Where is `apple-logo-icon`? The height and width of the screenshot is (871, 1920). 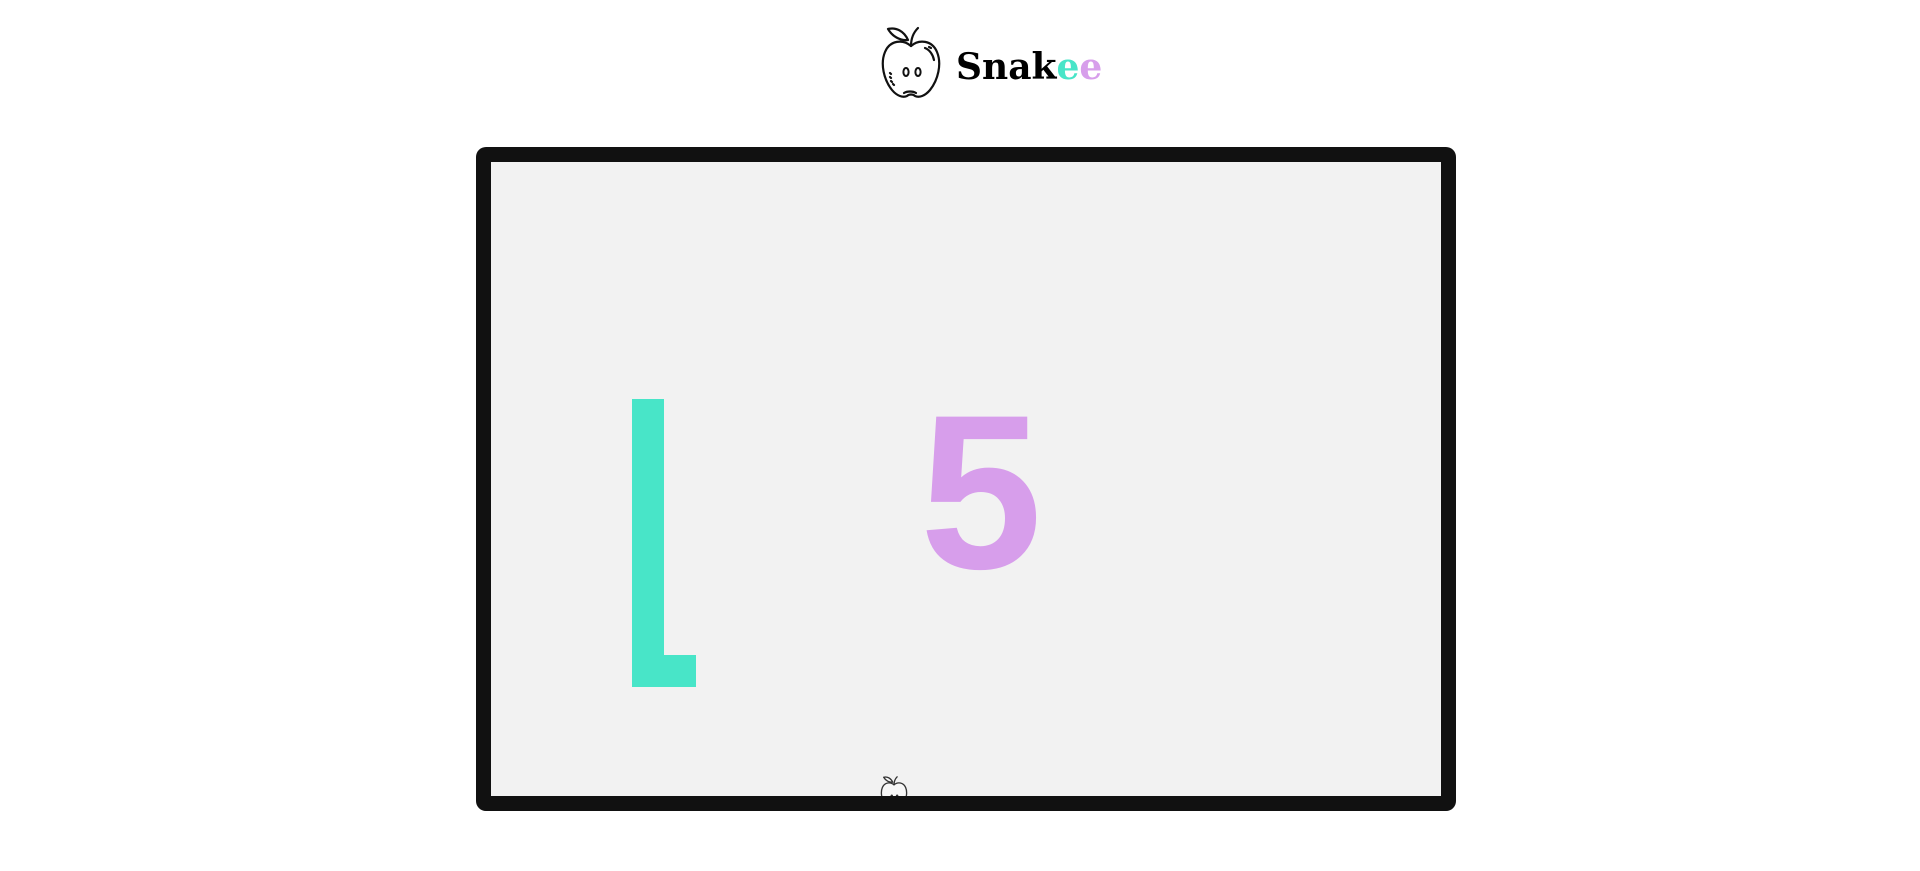
apple-logo-icon is located at coordinates (911, 62).